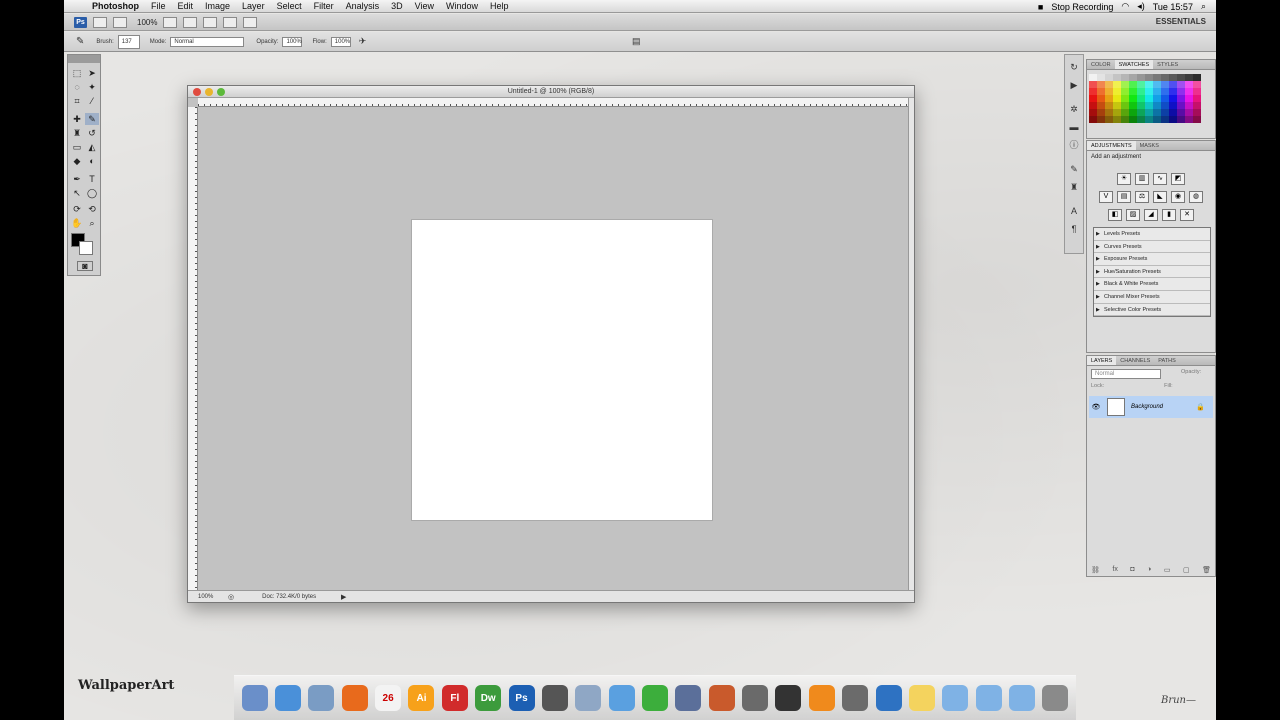 The height and width of the screenshot is (720, 1280). What do you see at coordinates (1147, 407) in the screenshot?
I see `layer-name: Background` at bounding box center [1147, 407].